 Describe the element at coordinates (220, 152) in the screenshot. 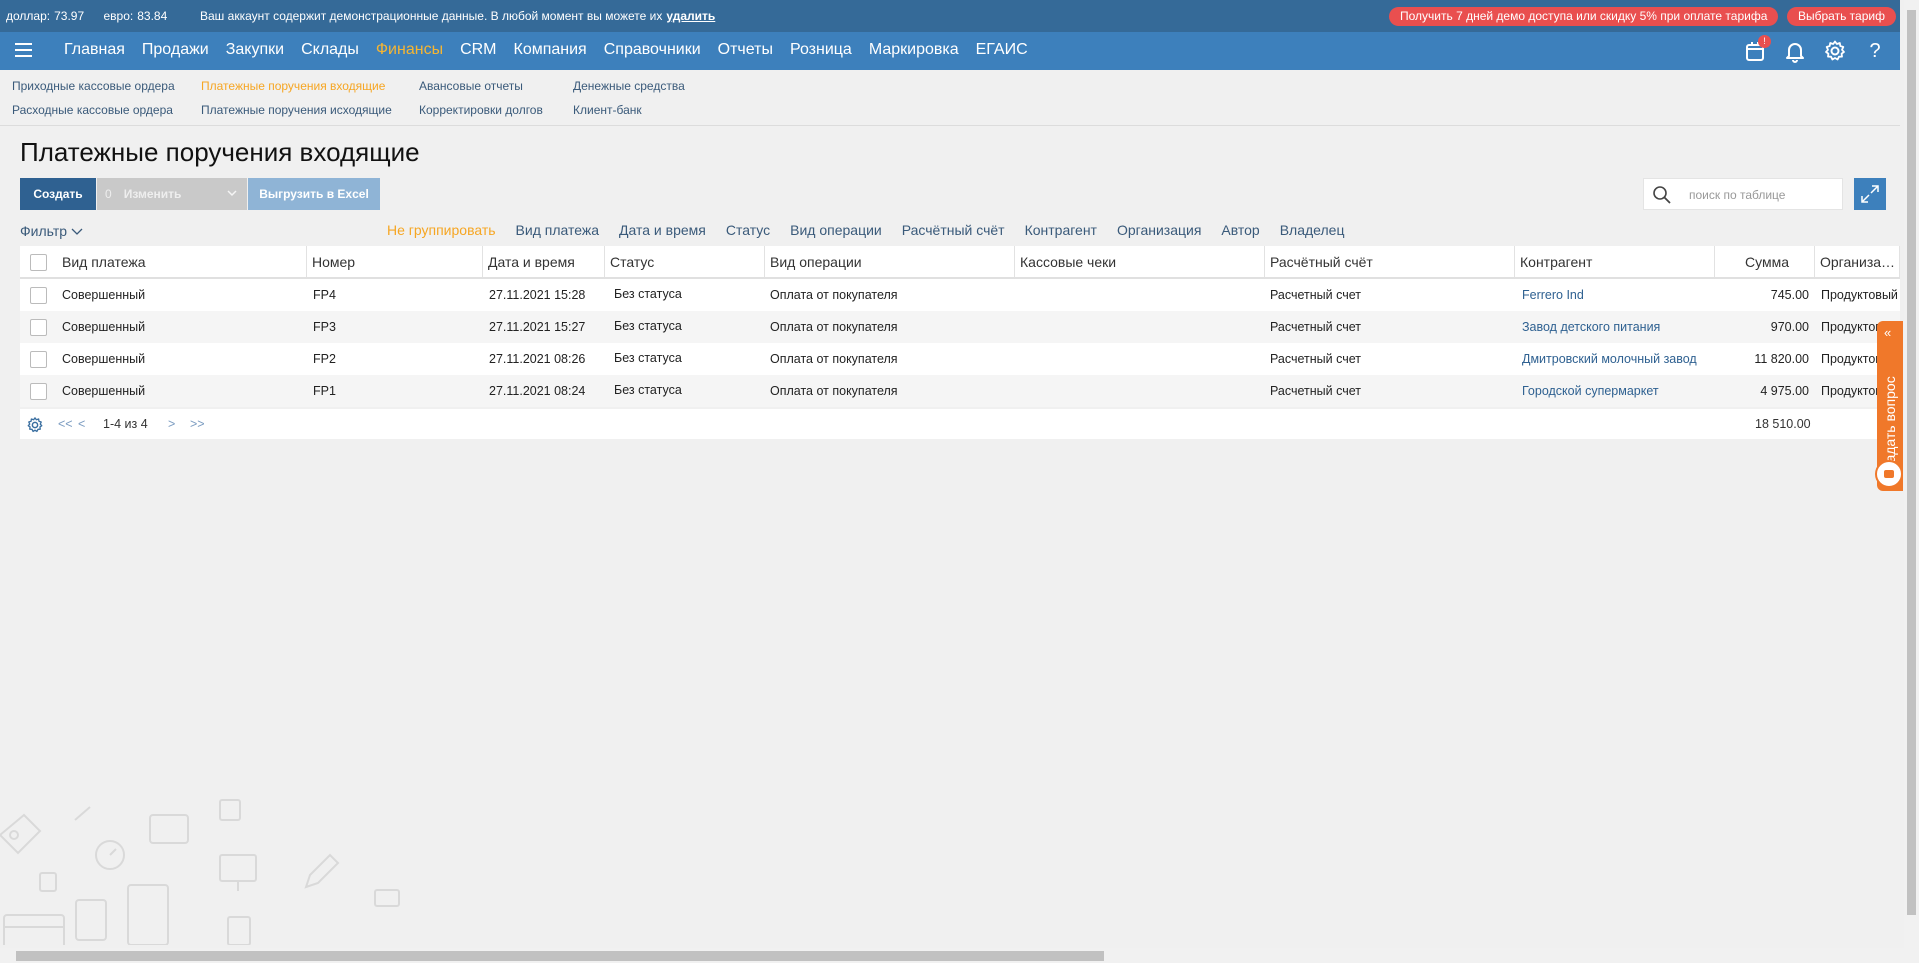

I see `page-title: Платежные поручения входящие` at that location.